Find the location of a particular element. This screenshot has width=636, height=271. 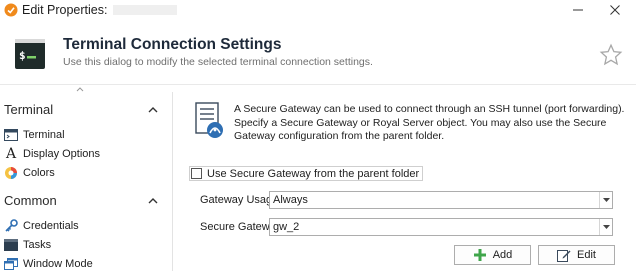

secure-gateway-icon is located at coordinates (209, 120).